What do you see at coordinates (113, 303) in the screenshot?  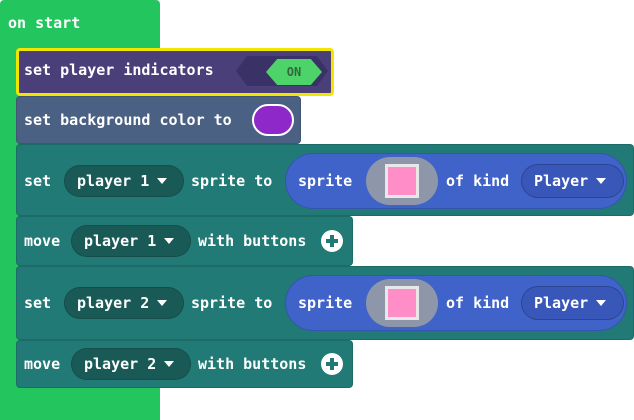 I see `player-2-dropdown-label: player 2` at bounding box center [113, 303].